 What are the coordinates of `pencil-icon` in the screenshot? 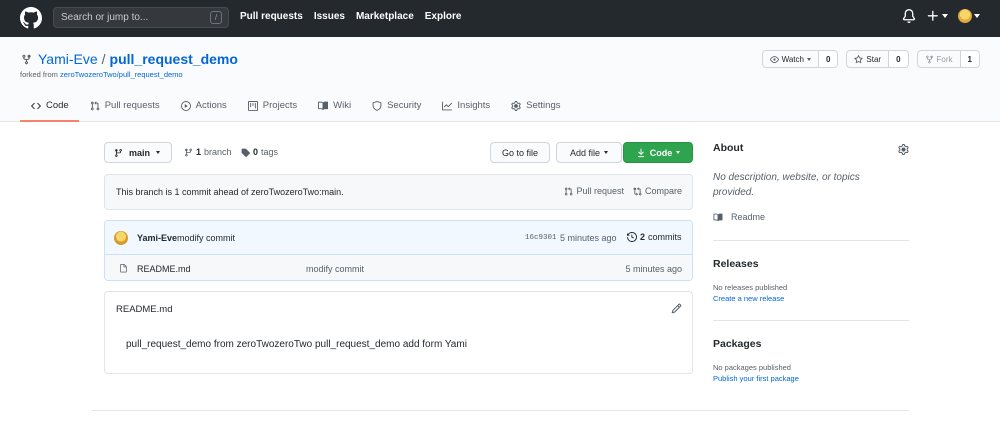 It's located at (676, 308).